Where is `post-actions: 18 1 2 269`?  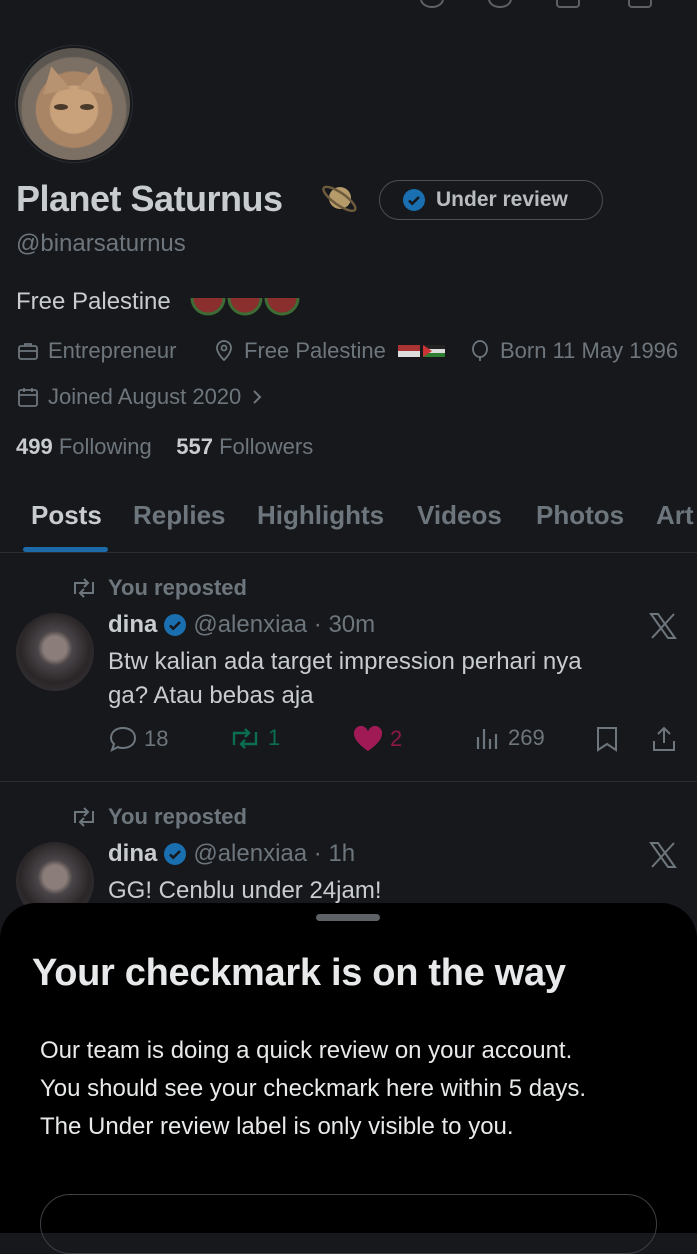 post-actions: 18 1 2 269 is located at coordinates (398, 743).